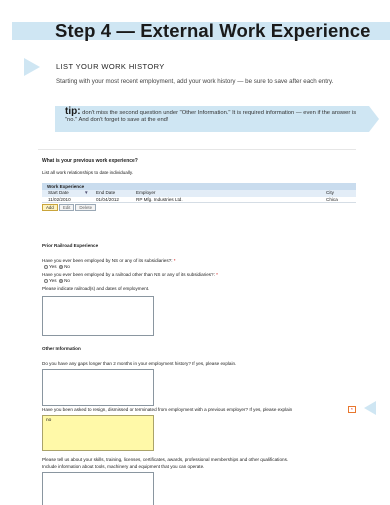  What do you see at coordinates (370, 408) in the screenshot?
I see `callout-arrow-icon` at bounding box center [370, 408].